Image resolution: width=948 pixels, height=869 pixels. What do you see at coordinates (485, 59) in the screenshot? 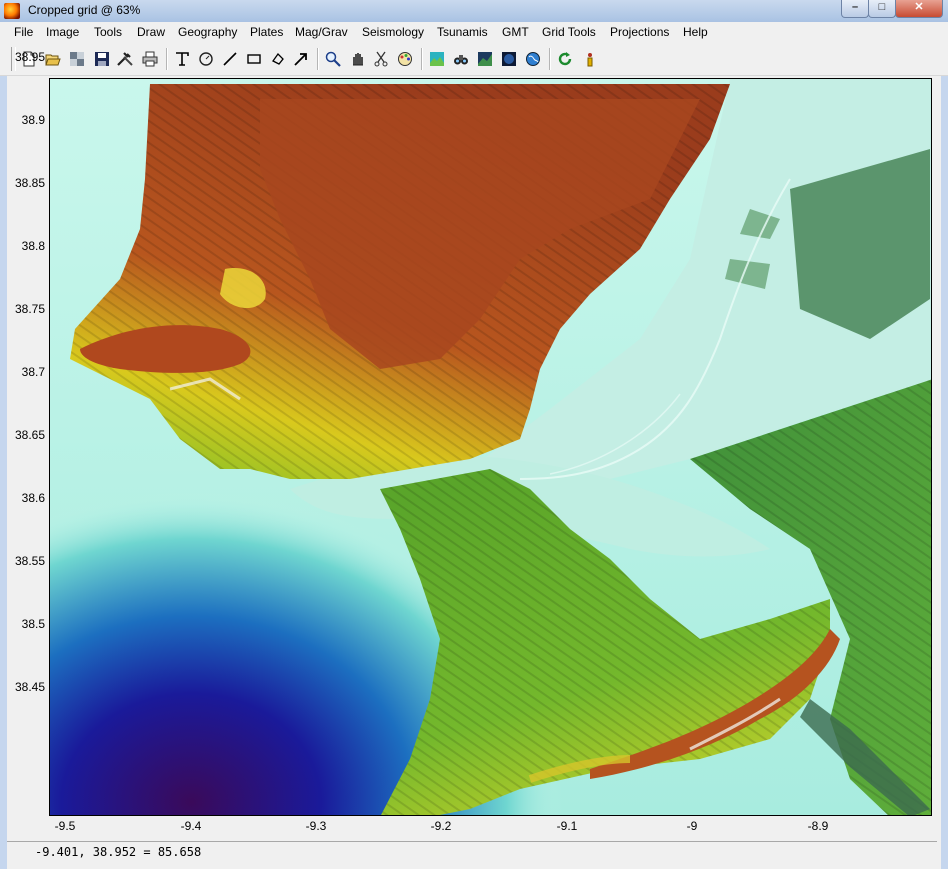
I see `grid-view-icon` at bounding box center [485, 59].